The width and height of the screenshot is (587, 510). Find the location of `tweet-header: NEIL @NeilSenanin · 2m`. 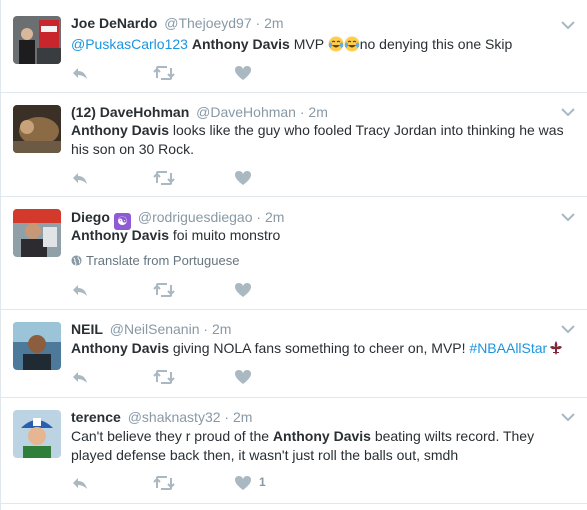

tweet-header: NEIL @NeilSenanin · 2m is located at coordinates (151, 329).